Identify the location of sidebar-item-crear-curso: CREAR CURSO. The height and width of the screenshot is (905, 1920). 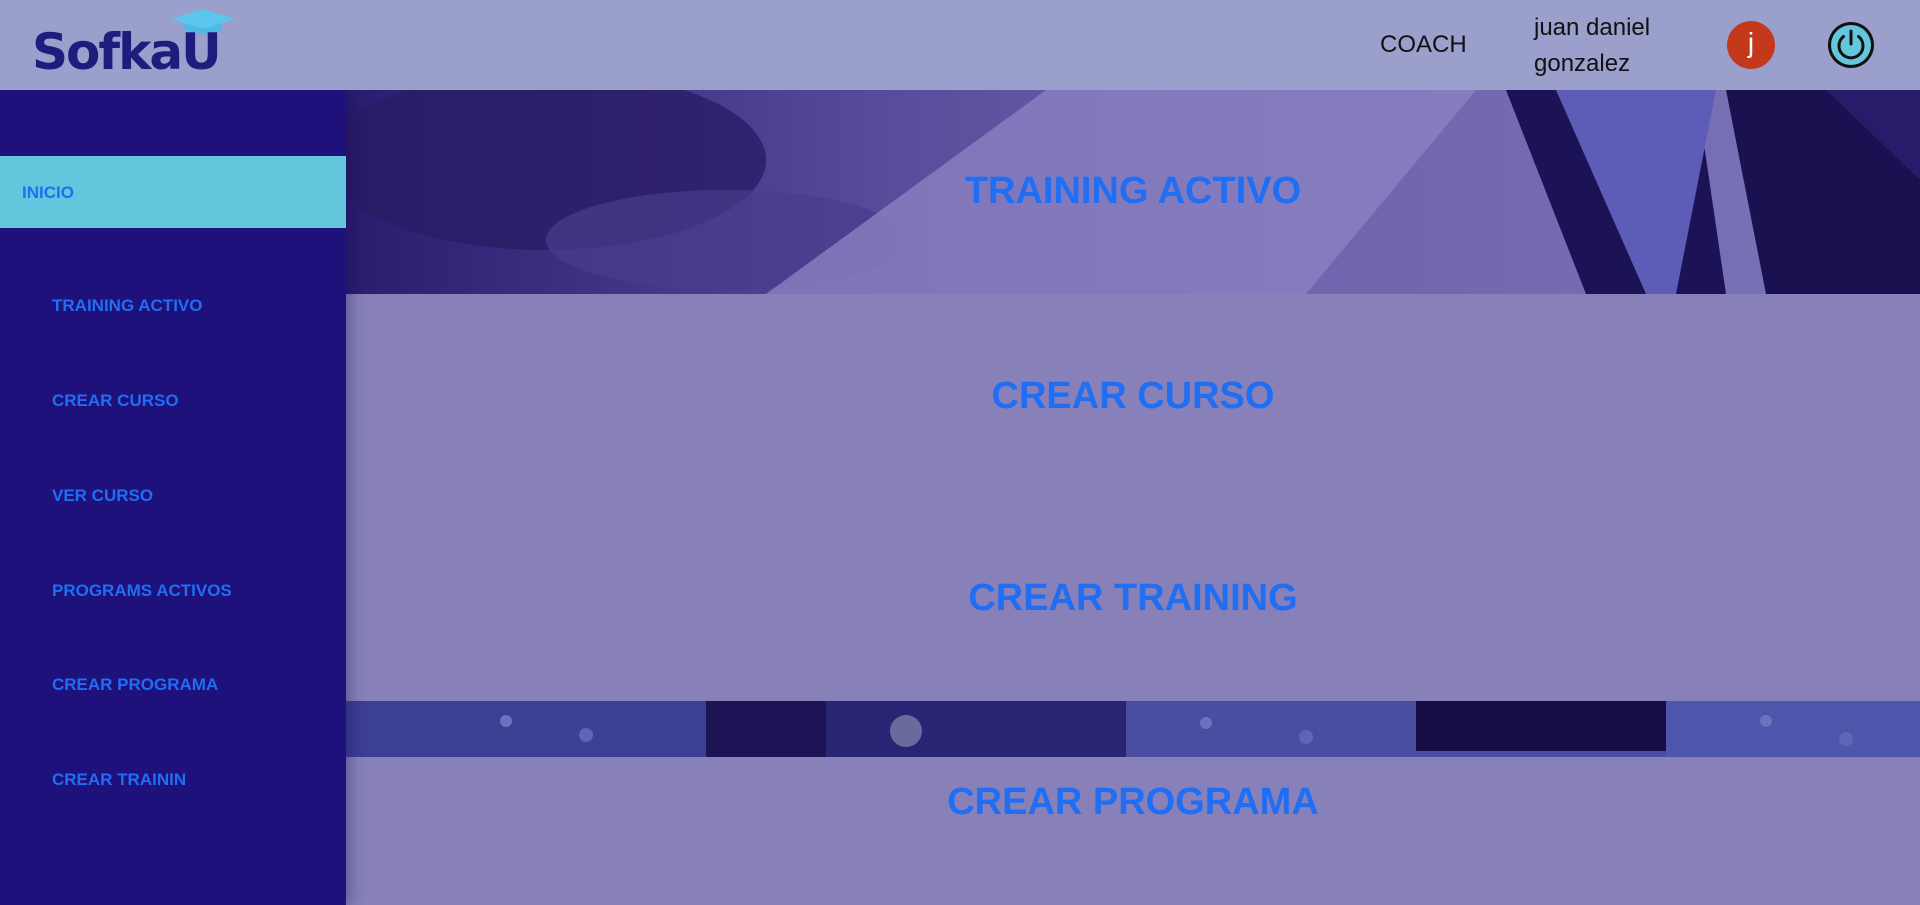
(115, 401).